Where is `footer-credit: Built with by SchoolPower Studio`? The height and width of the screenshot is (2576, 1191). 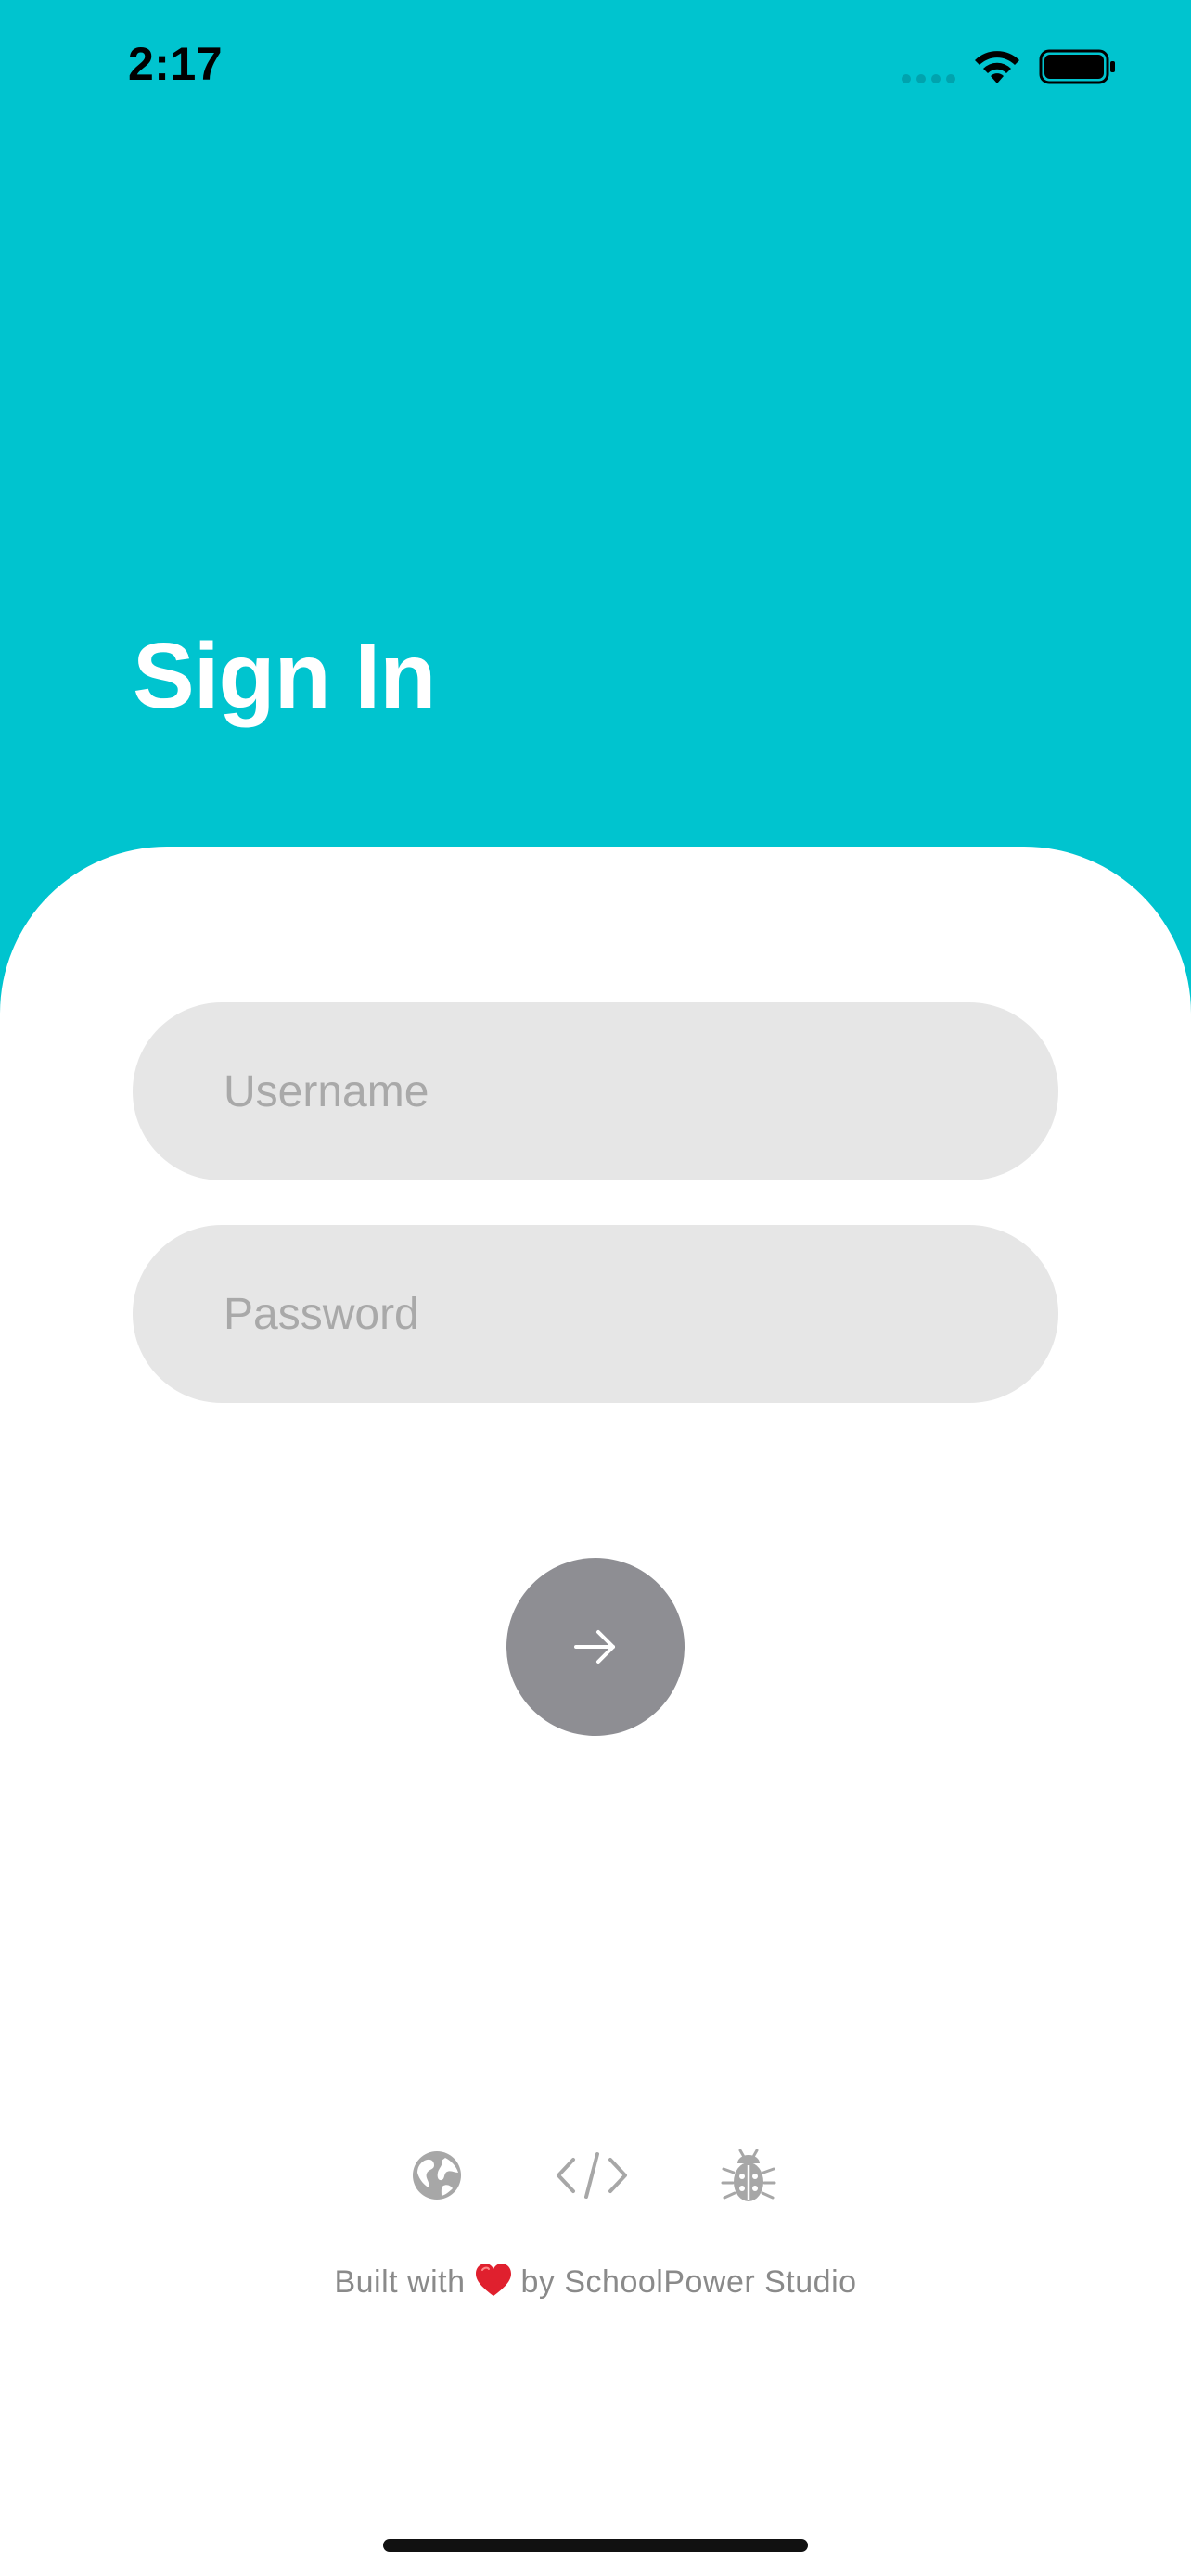
footer-credit: Built with by SchoolPower Studio is located at coordinates (595, 2282).